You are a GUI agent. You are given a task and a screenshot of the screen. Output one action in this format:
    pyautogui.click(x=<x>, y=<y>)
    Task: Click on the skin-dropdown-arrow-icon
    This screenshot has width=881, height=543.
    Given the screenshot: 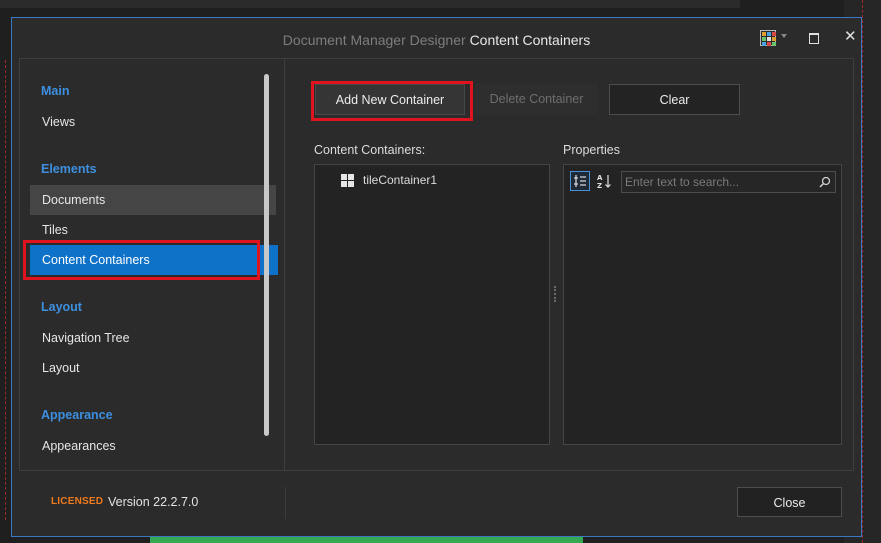 What is the action you would take?
    pyautogui.click(x=784, y=36)
    